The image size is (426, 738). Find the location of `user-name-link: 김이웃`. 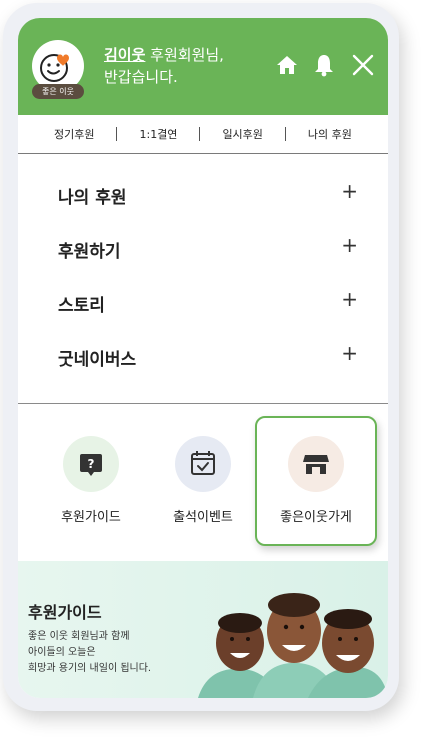

user-name-link: 김이웃 is located at coordinates (124, 55).